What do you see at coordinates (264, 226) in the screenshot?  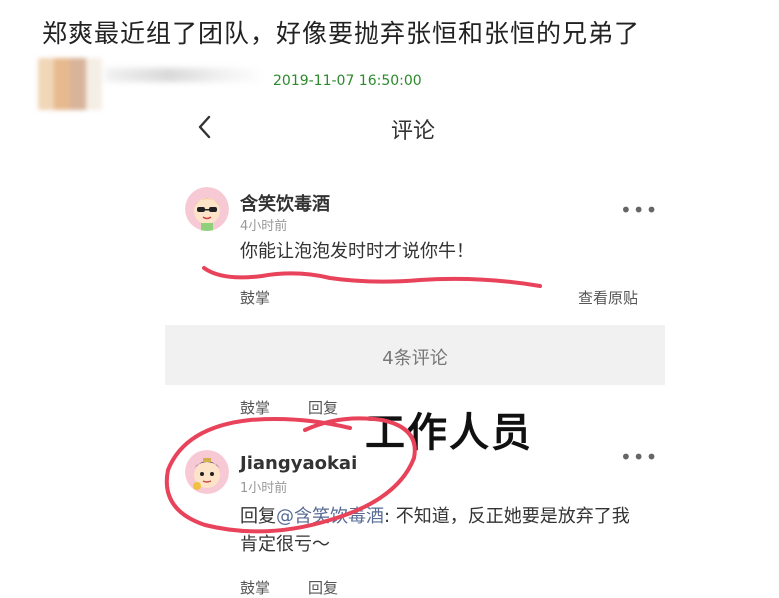 I see `comment-time: 4小时前` at bounding box center [264, 226].